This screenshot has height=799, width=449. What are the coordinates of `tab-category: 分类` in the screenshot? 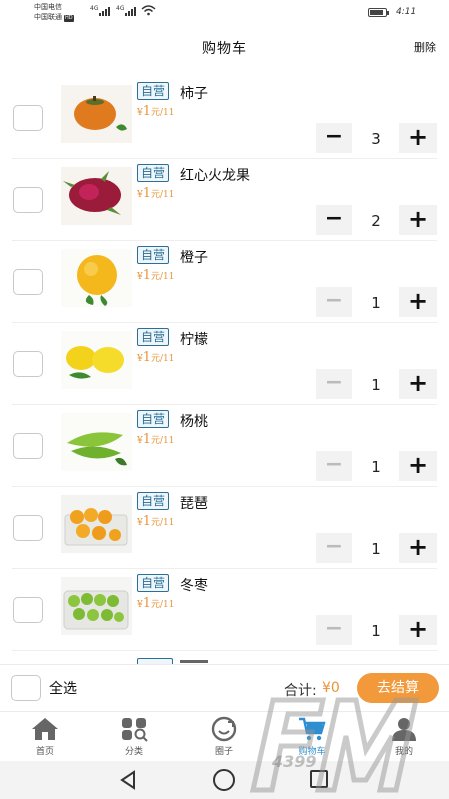 It's located at (134, 736).